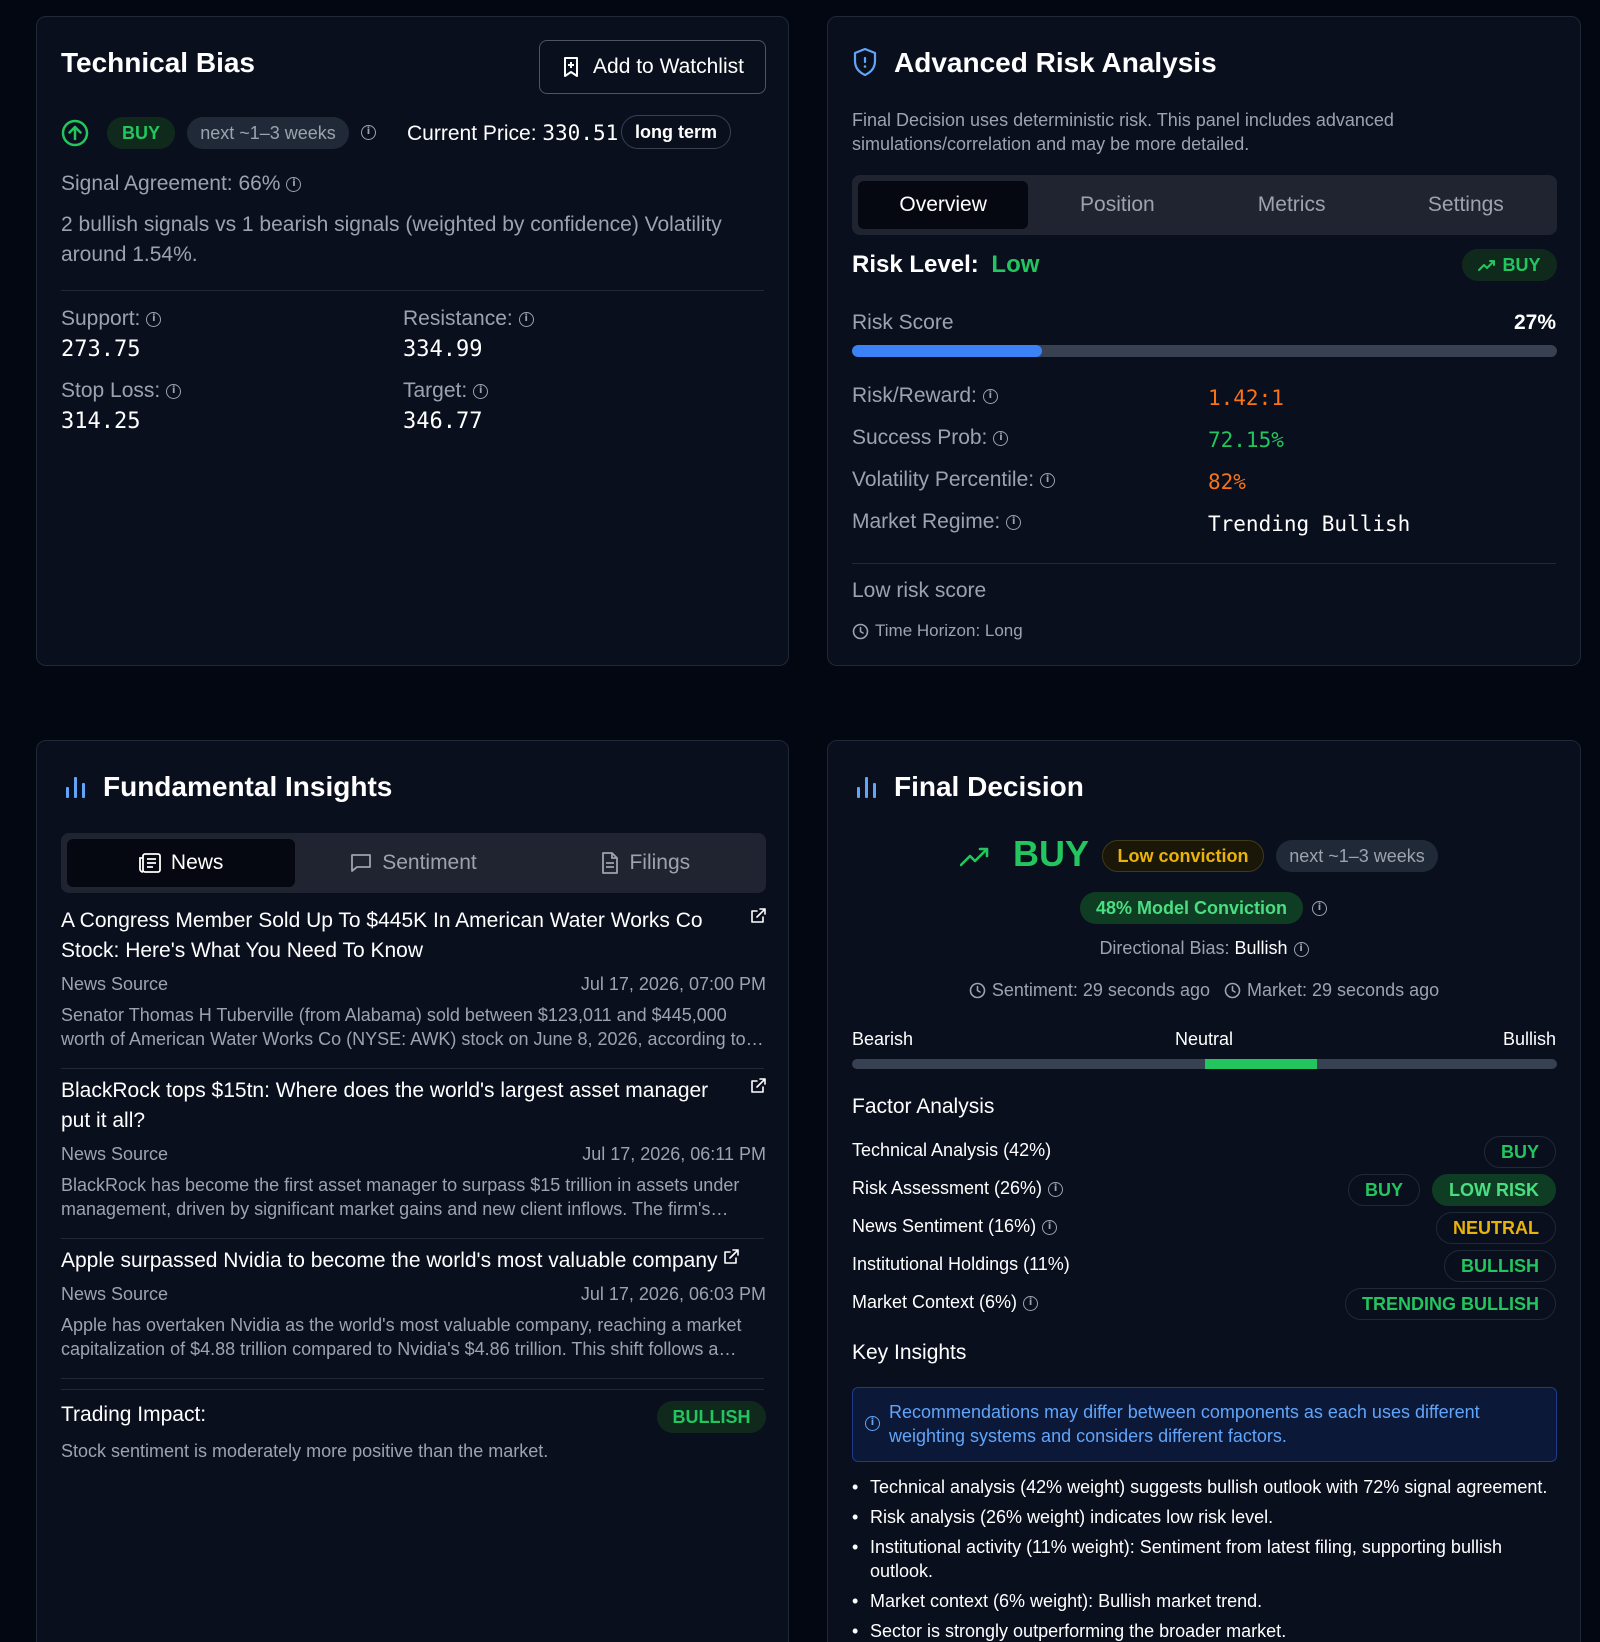 The height and width of the screenshot is (1642, 1600). What do you see at coordinates (1204, 400) in the screenshot?
I see `metric-risk-reward: Risk/Reward: i 1.42:1` at bounding box center [1204, 400].